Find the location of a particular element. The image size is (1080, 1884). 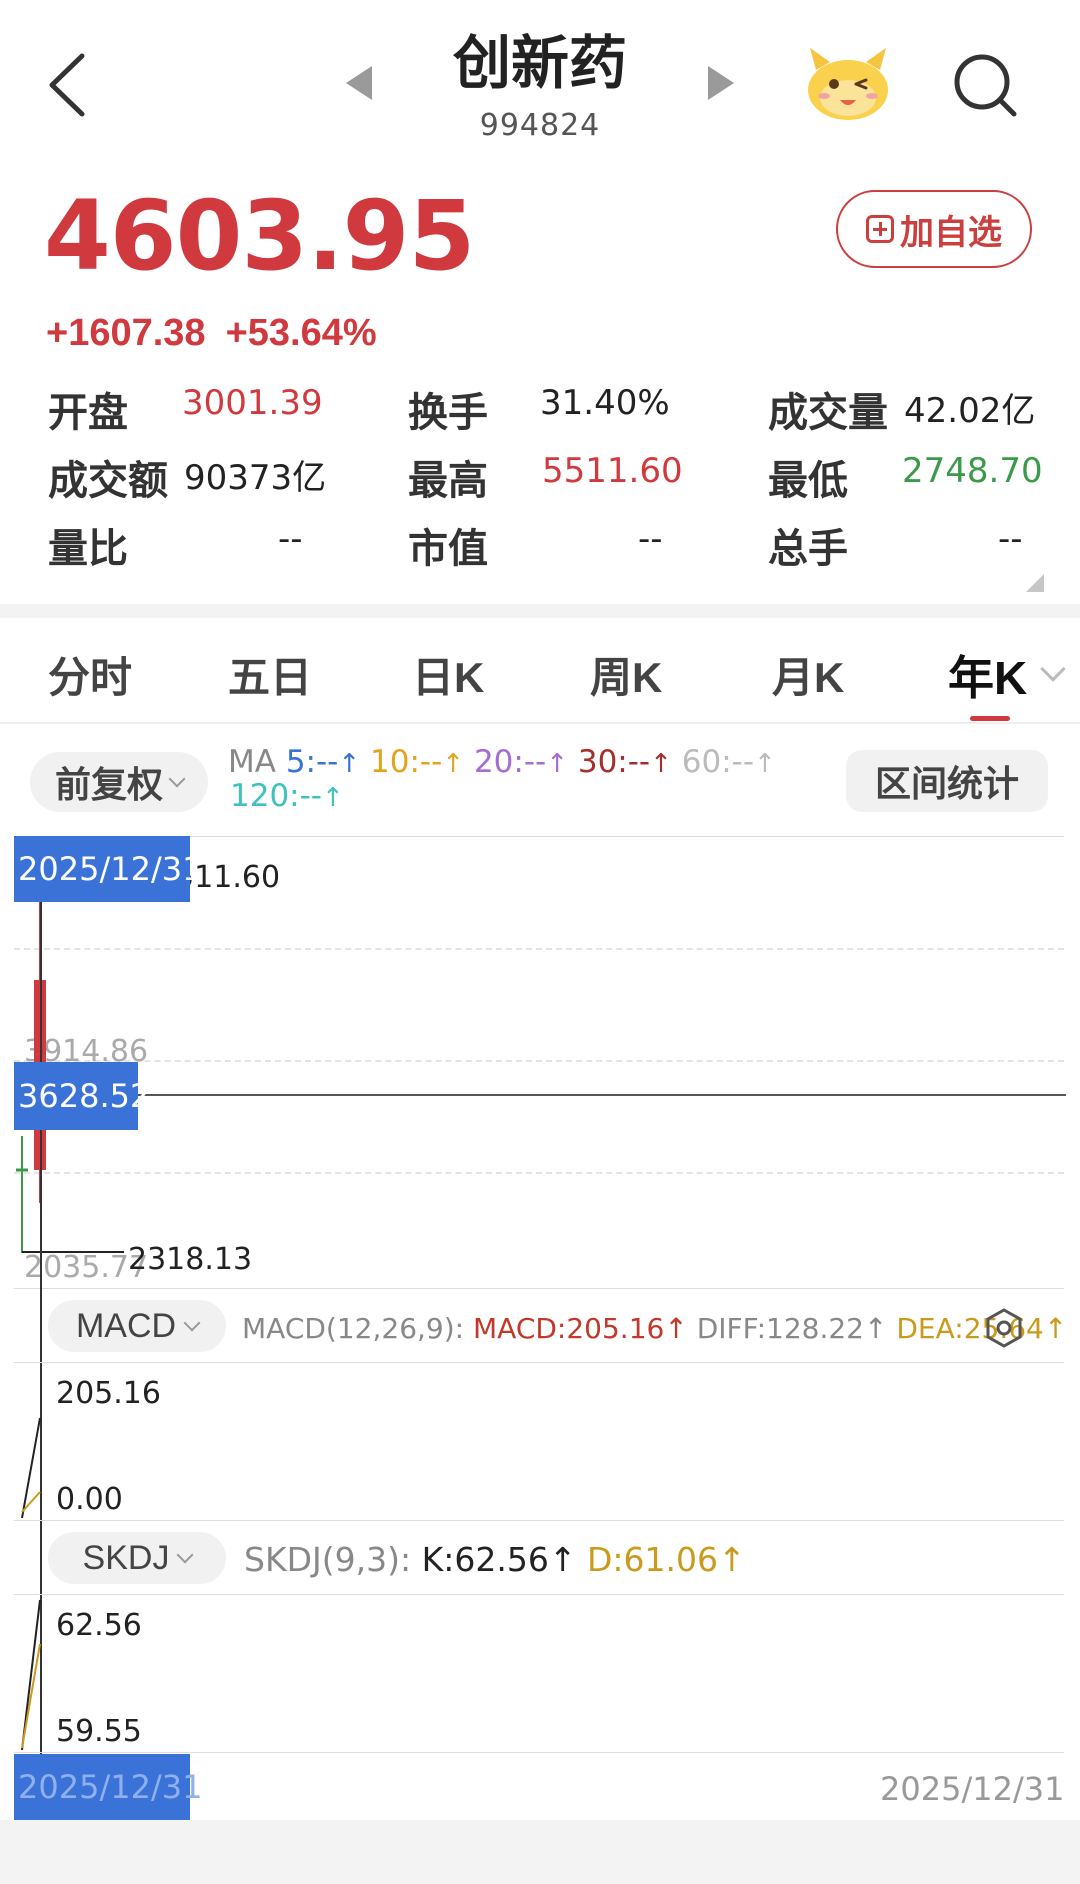

tab-chevron-down-icon is located at coordinates (1053, 669).